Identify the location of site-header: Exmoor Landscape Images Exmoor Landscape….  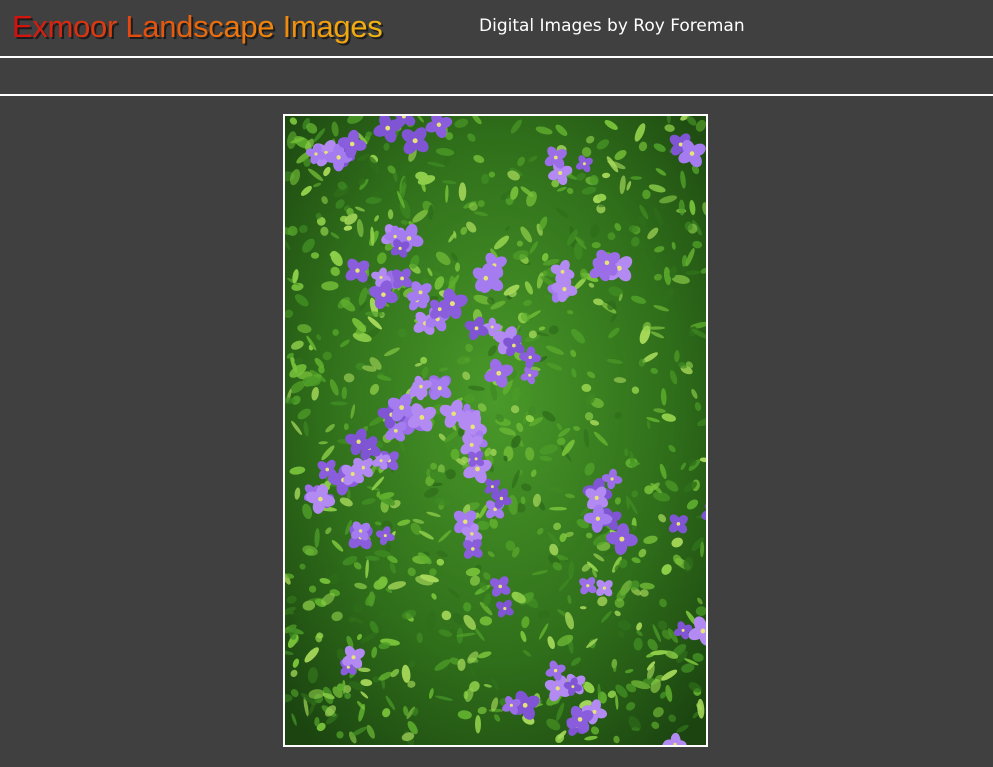
(496, 29).